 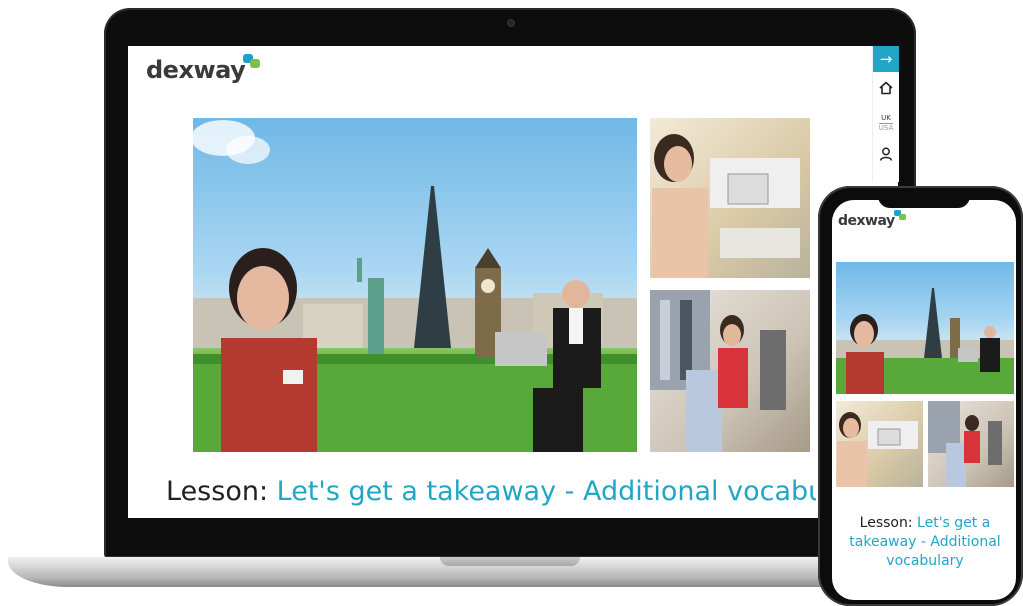 What do you see at coordinates (730, 371) in the screenshot?
I see `clothes-shop-image` at bounding box center [730, 371].